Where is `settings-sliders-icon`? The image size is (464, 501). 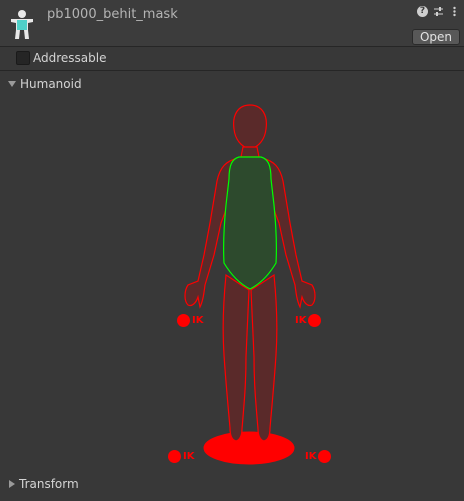
settings-sliders-icon is located at coordinates (438, 11).